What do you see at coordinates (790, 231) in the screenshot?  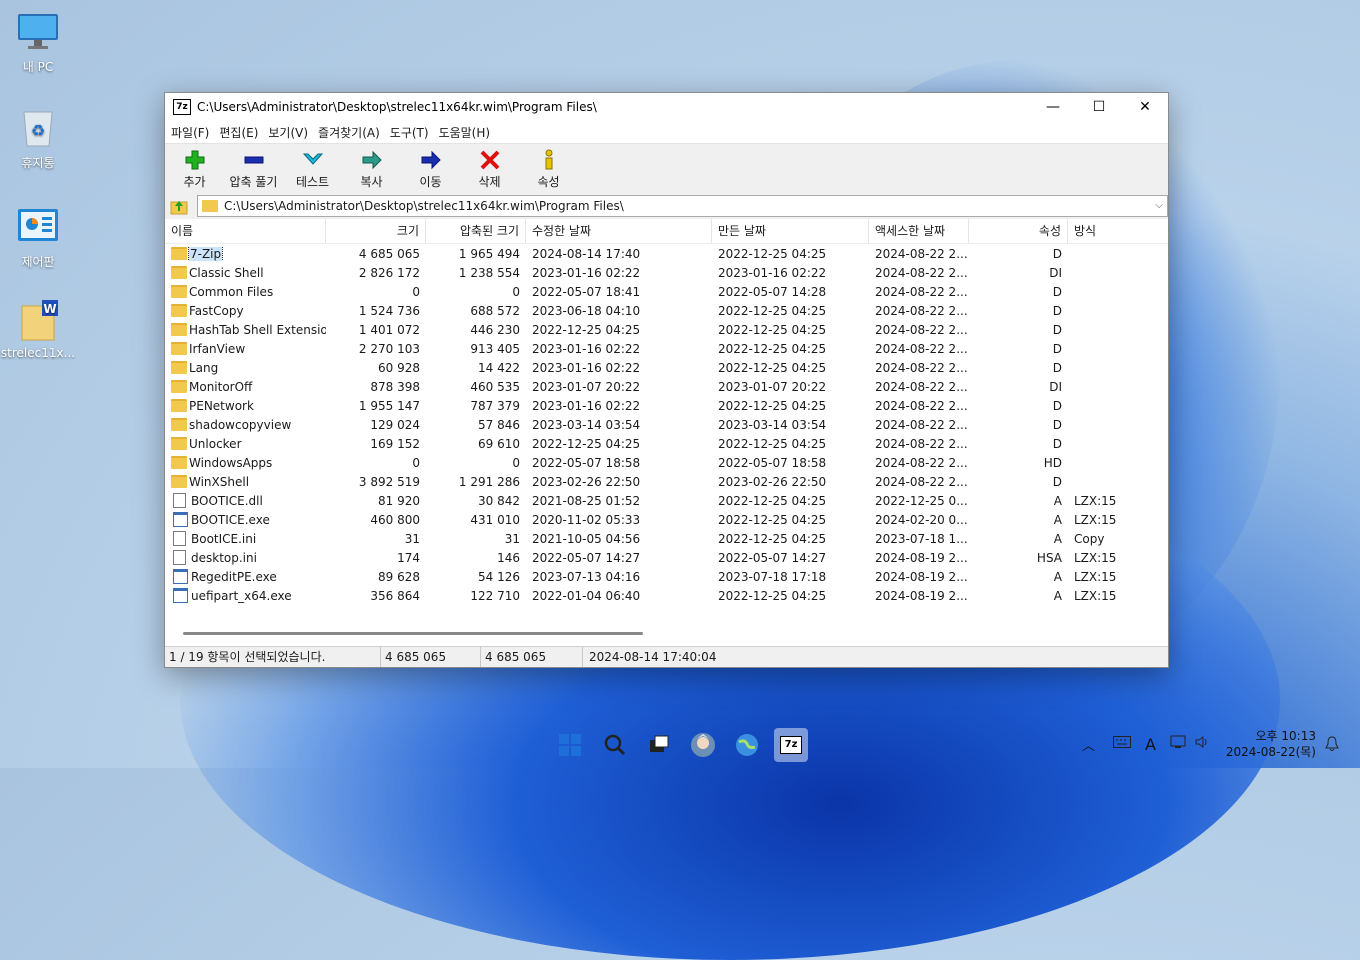 I see `column-created: 만든 날짜` at bounding box center [790, 231].